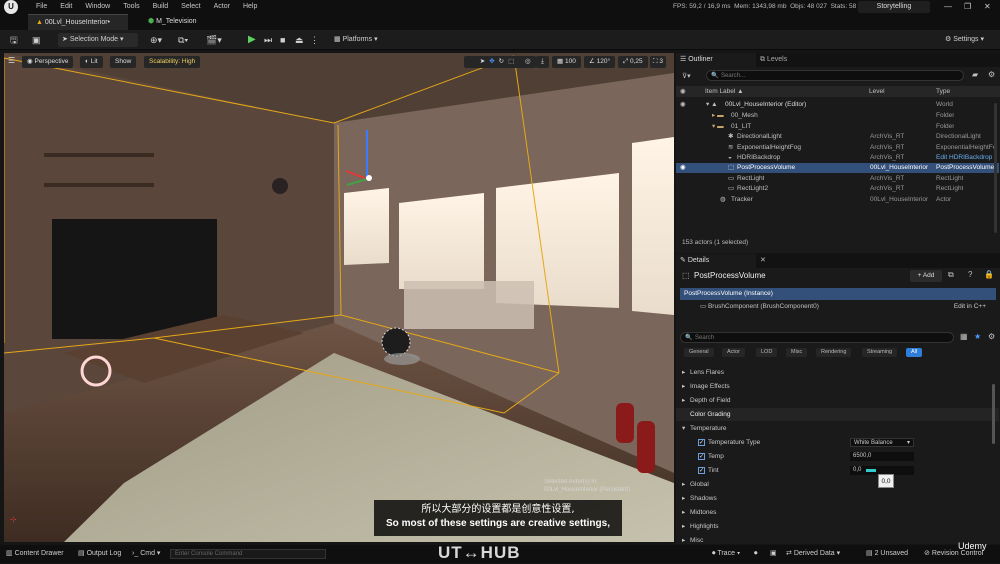  I want to click on tab-level: ▲ 00Lvl_HouseInterior•, so click(78, 22).